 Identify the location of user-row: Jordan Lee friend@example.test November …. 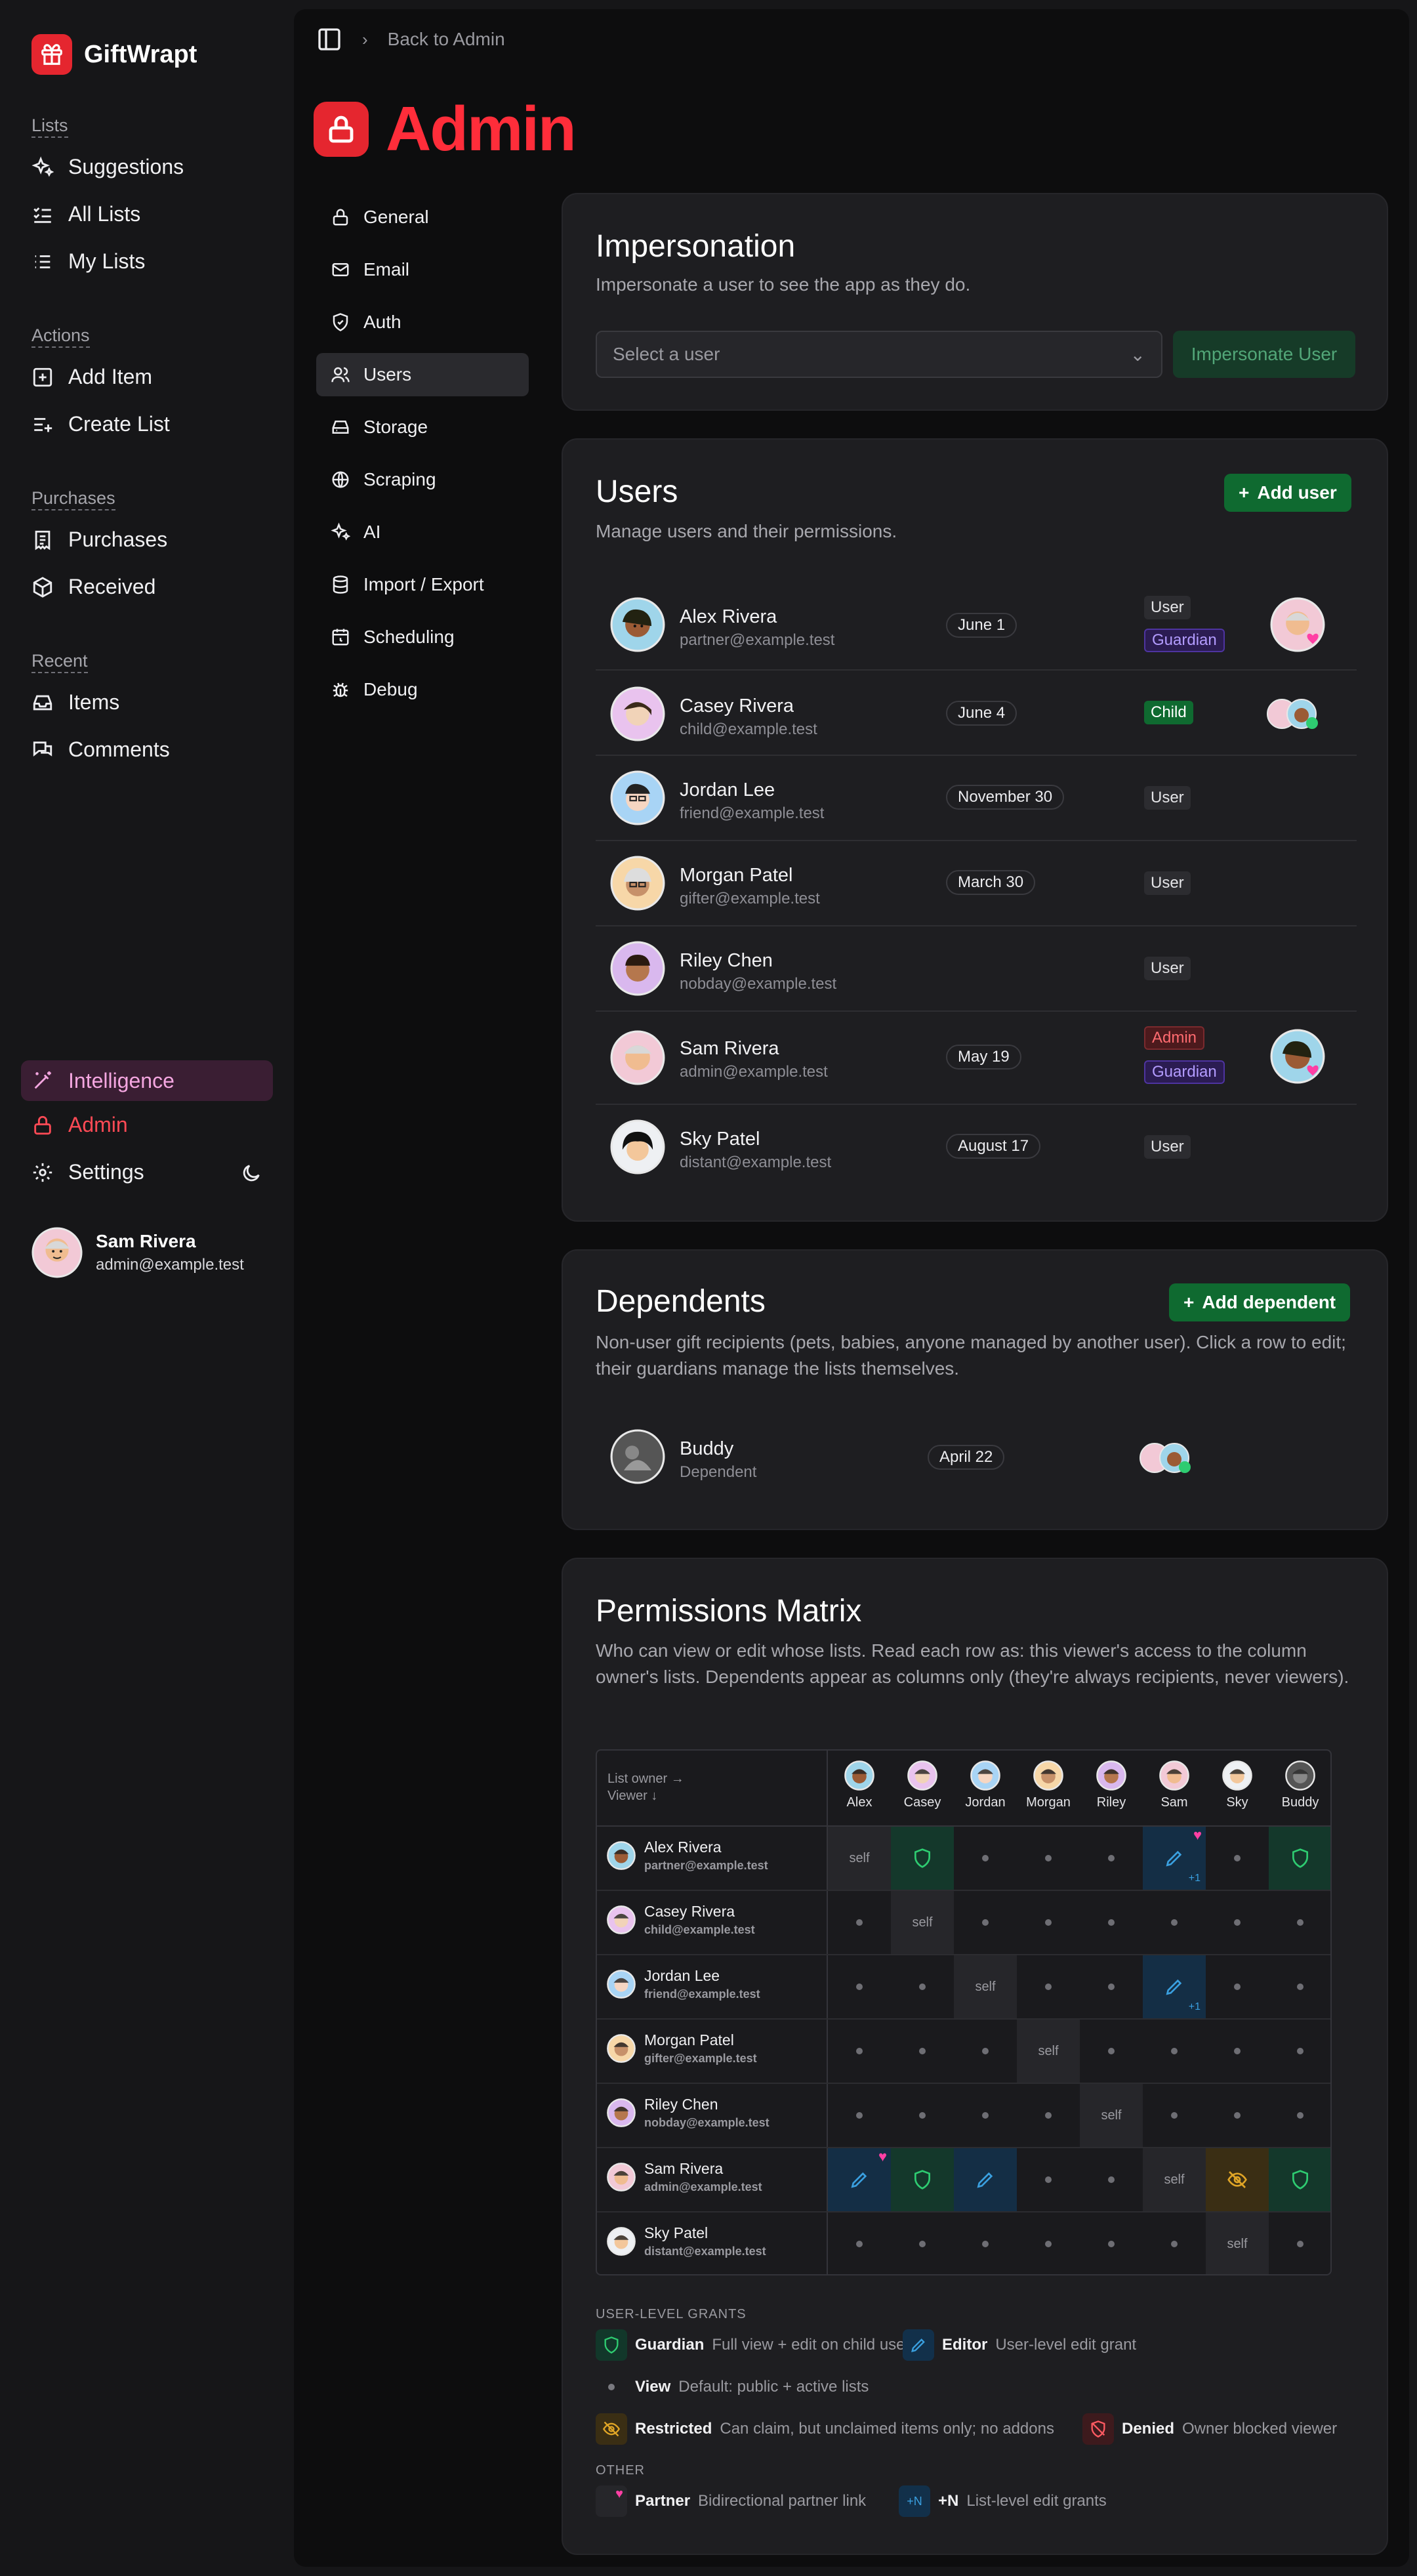
(977, 798).